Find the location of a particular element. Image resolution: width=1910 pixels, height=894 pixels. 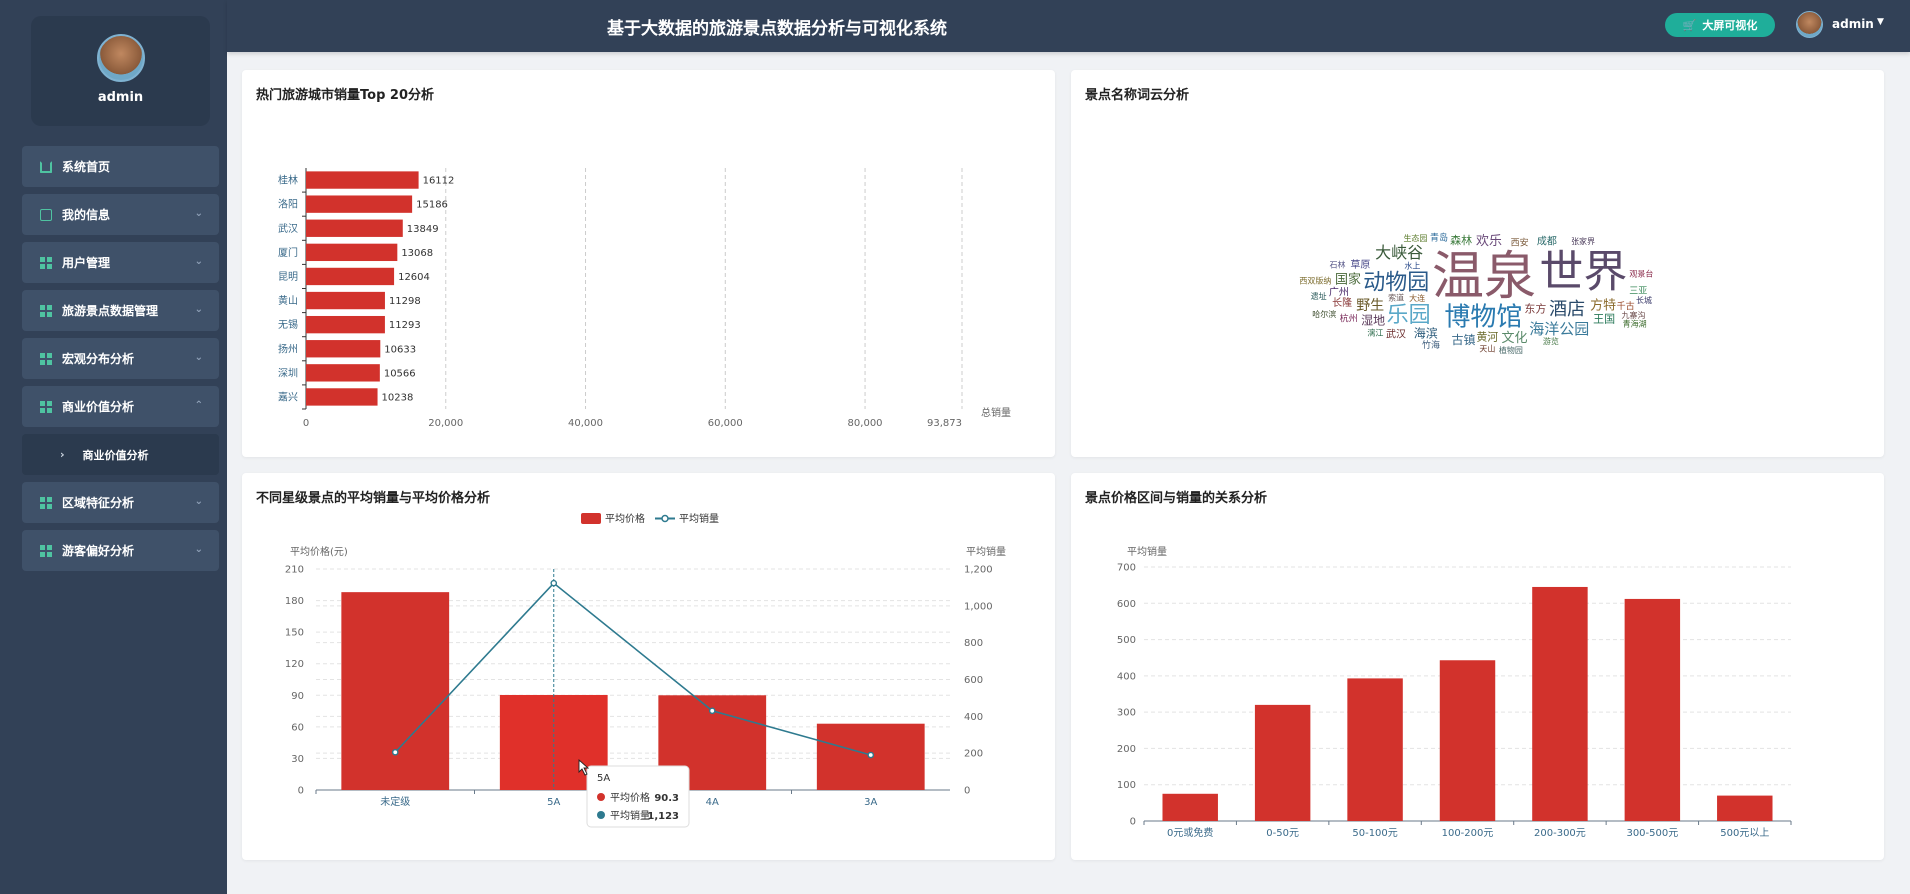

line-series is located at coordinates (632, 669).